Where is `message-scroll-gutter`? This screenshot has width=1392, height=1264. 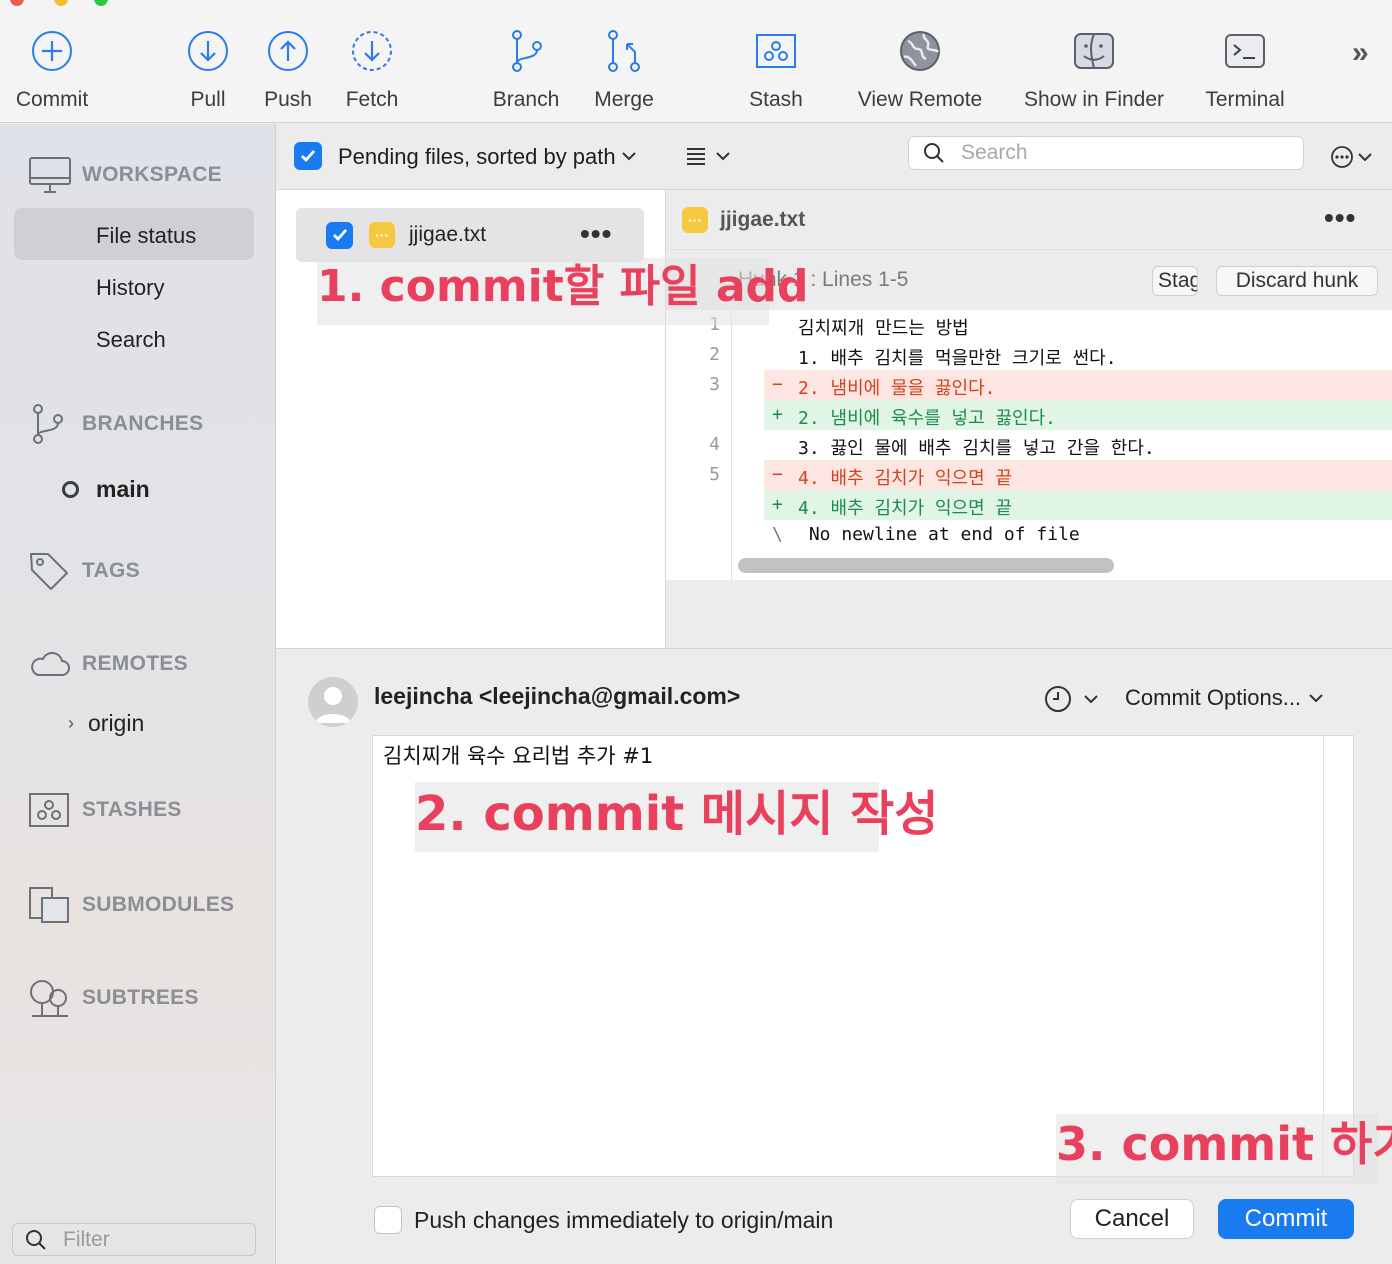 message-scroll-gutter is located at coordinates (1338, 956).